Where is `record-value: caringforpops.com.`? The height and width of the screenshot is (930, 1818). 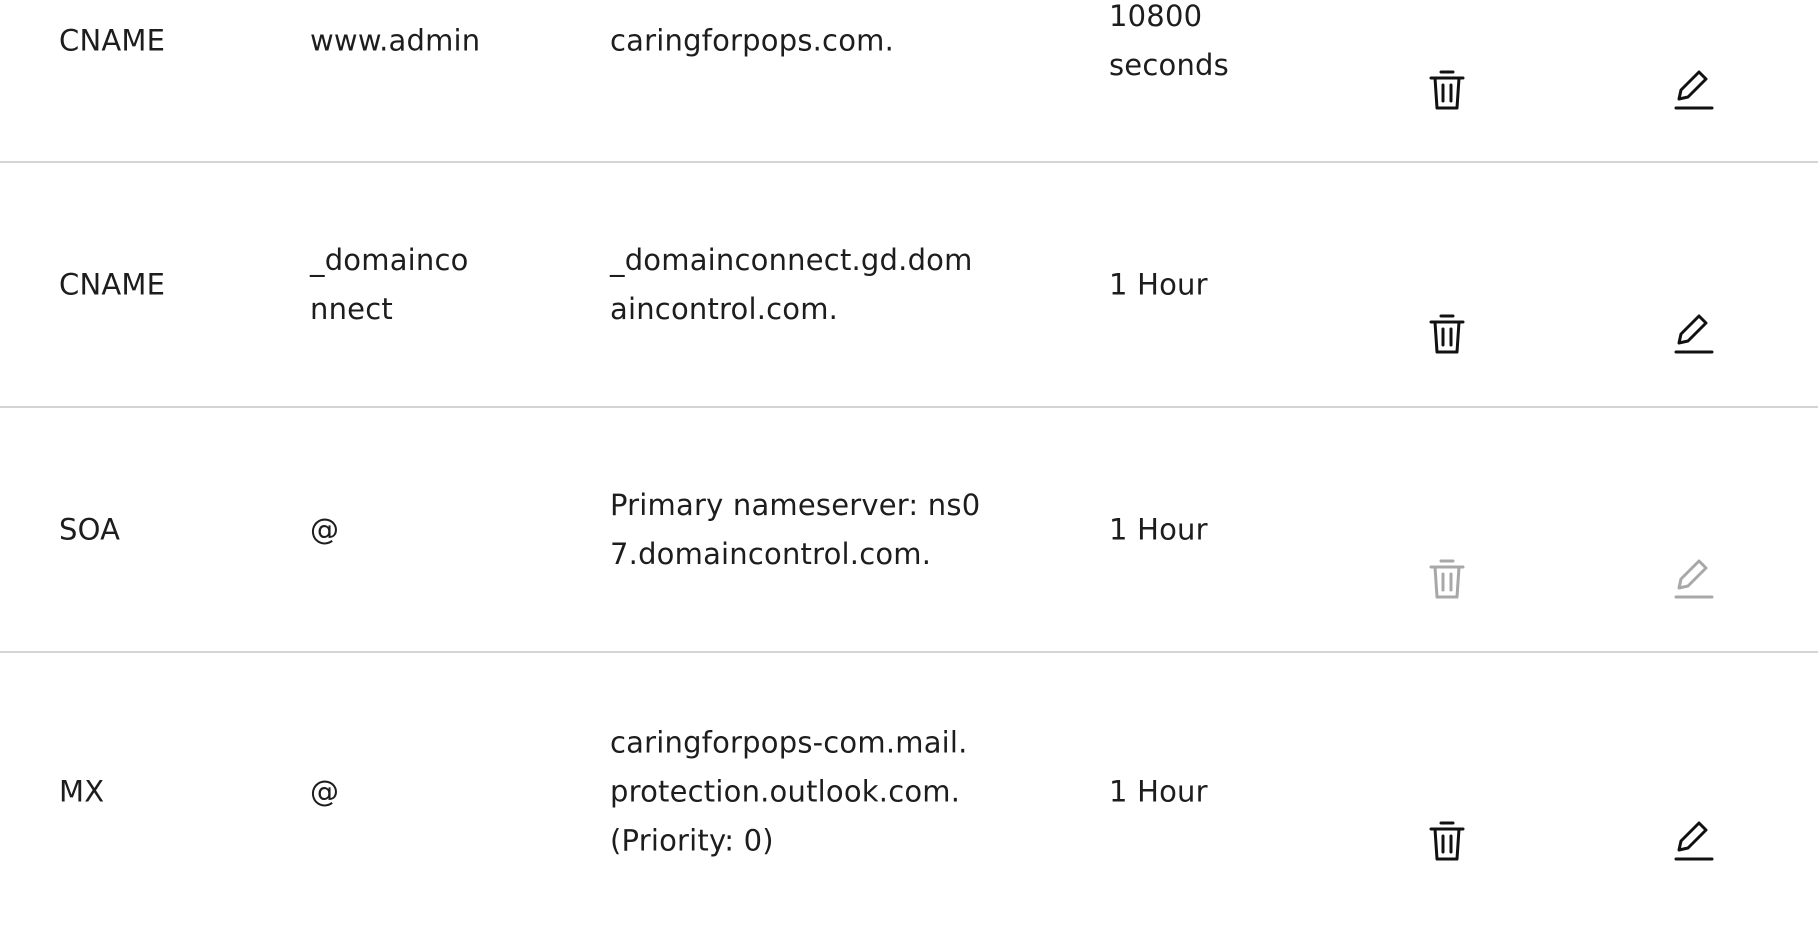 record-value: caringforpops.com. is located at coordinates (752, 40).